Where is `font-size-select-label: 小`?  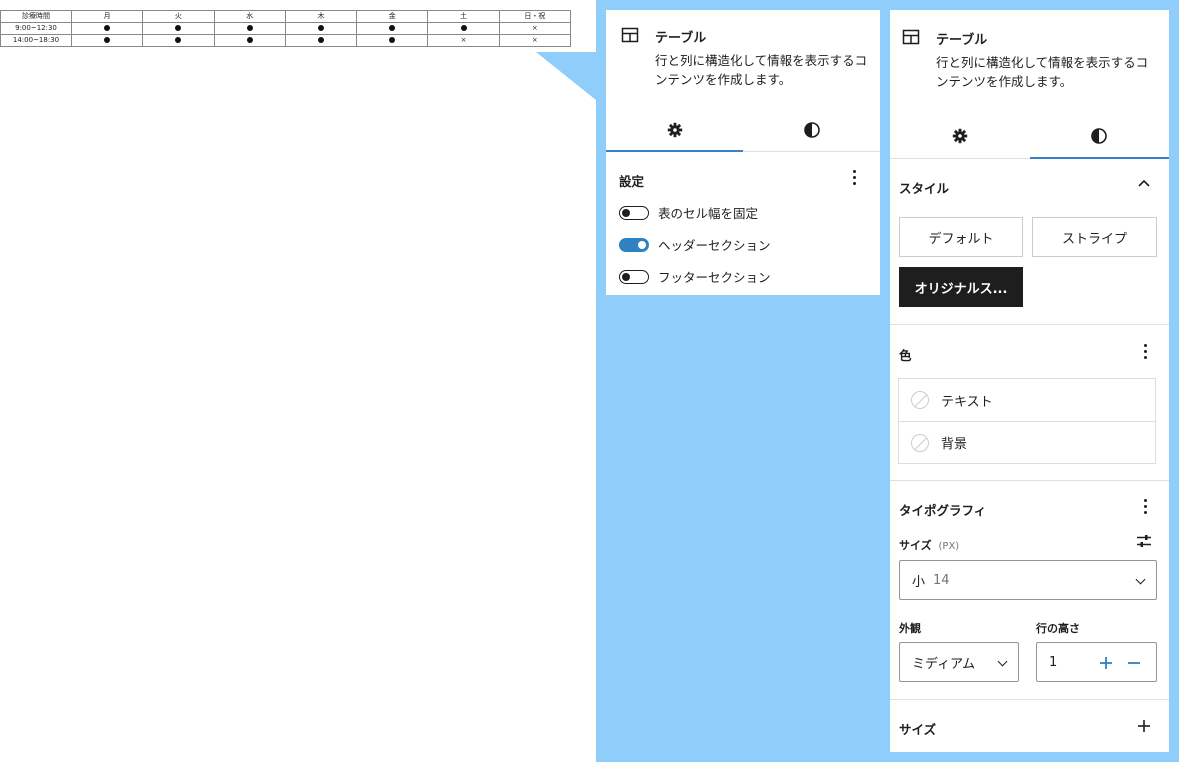 font-size-select-label: 小 is located at coordinates (919, 582).